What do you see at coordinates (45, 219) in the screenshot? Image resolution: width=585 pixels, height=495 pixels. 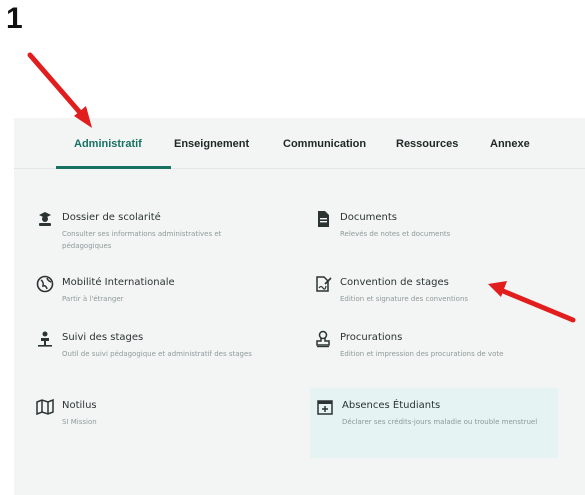 I see `graduate-icon` at bounding box center [45, 219].